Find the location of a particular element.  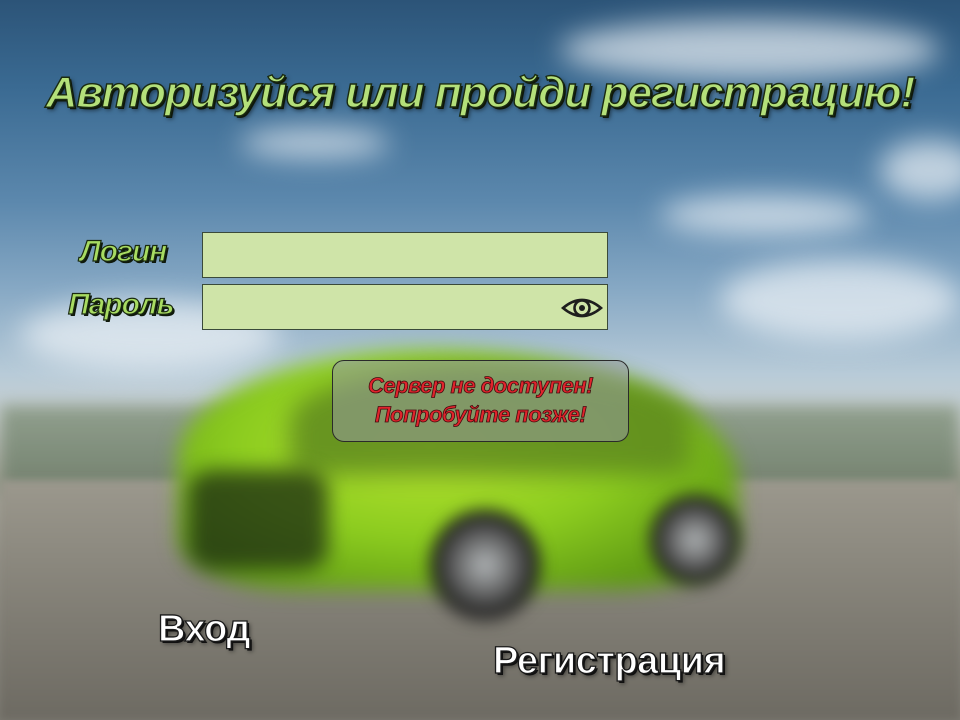

login-input is located at coordinates (405, 255).